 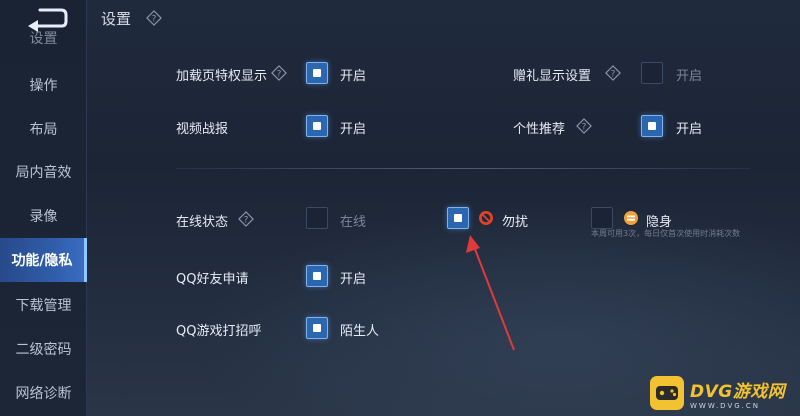 I want to click on watermark-url: WWW.DVG.CN, so click(x=725, y=405).